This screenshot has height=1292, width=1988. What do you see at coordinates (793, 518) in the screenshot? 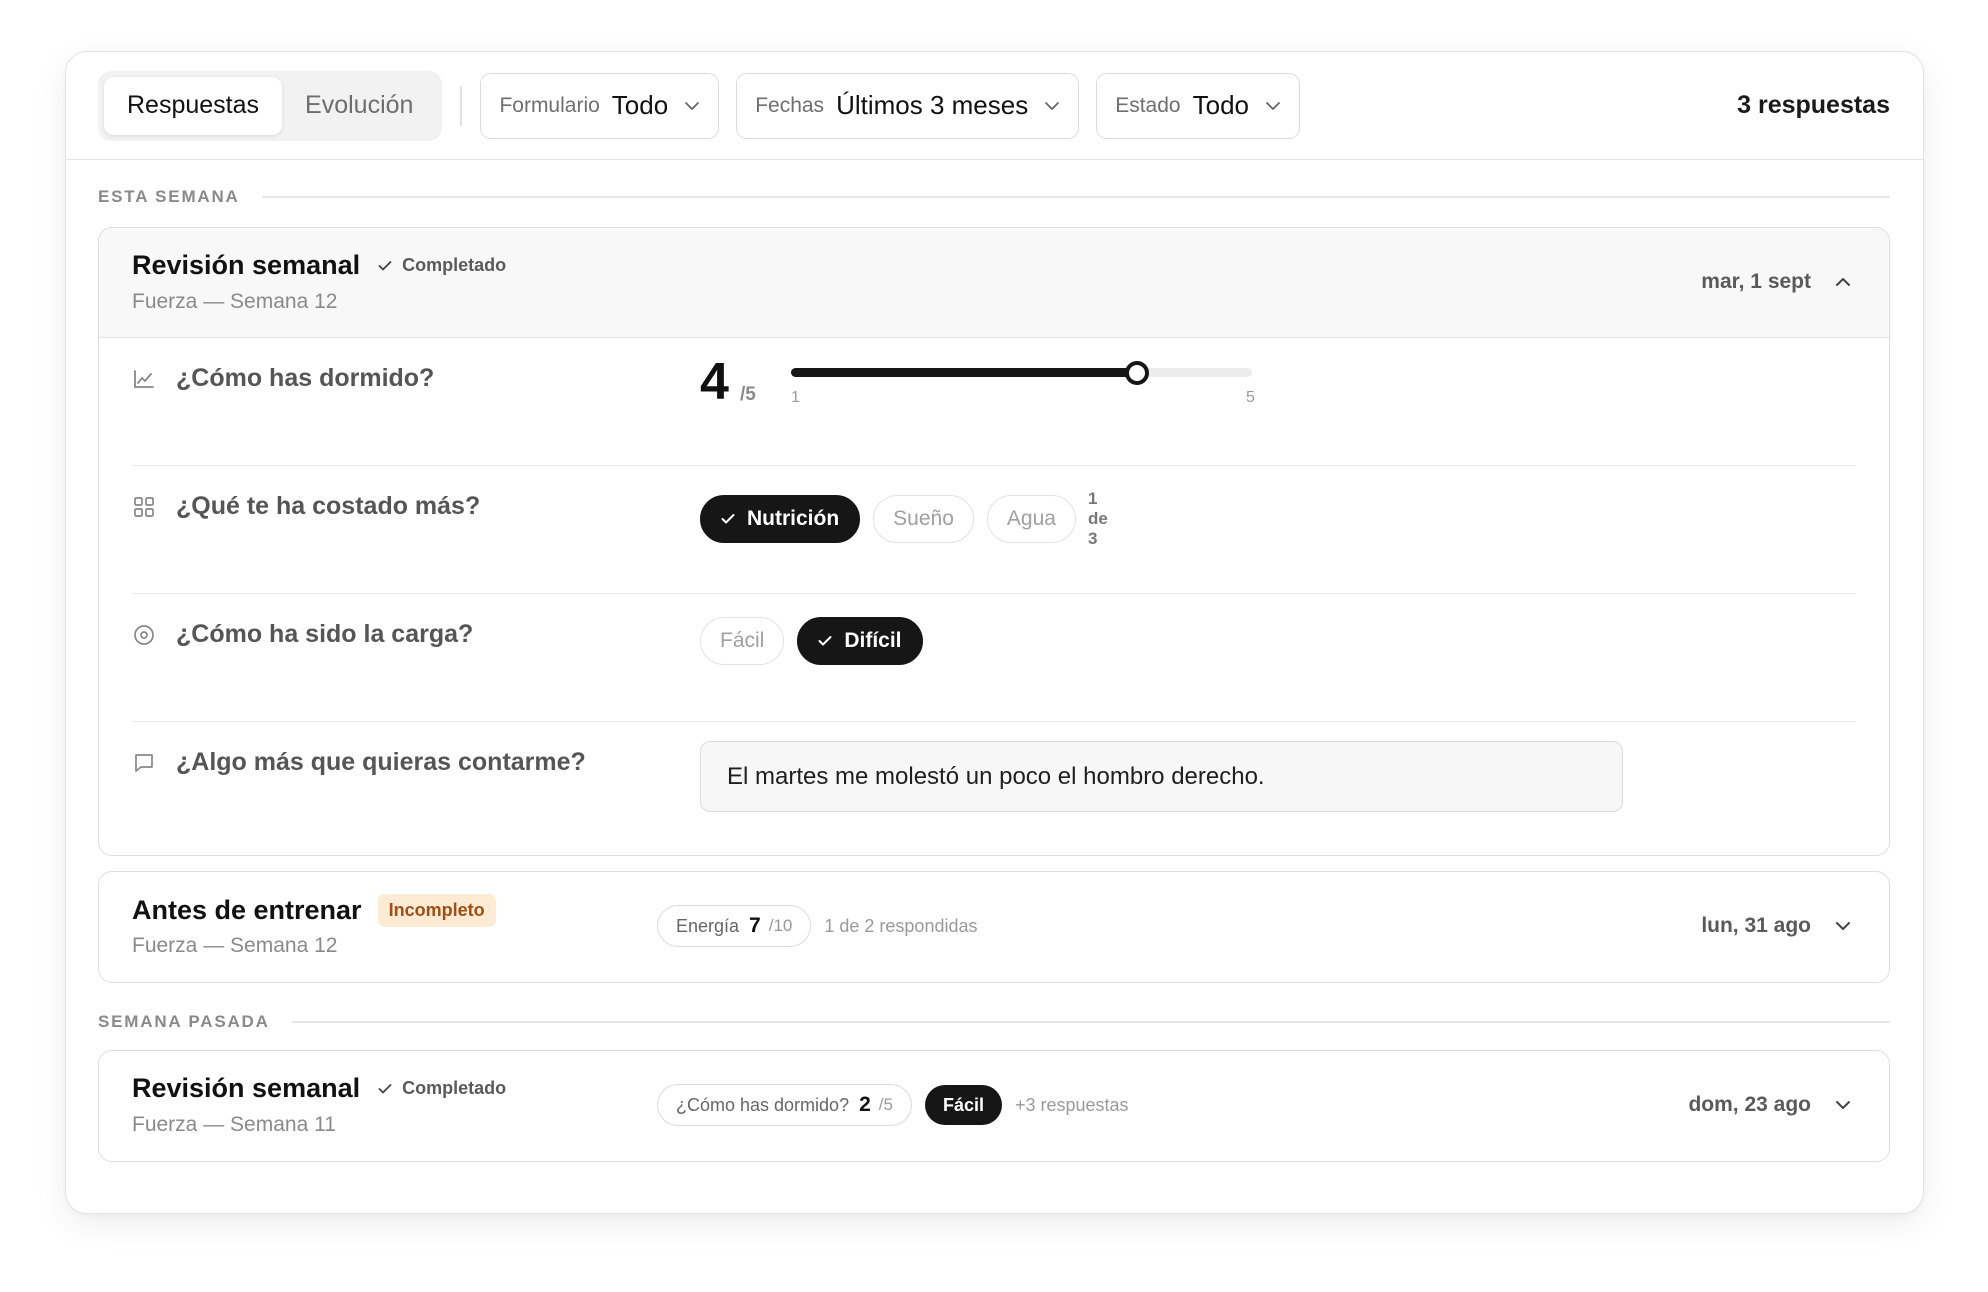
I see `option-label: Nutrición` at bounding box center [793, 518].